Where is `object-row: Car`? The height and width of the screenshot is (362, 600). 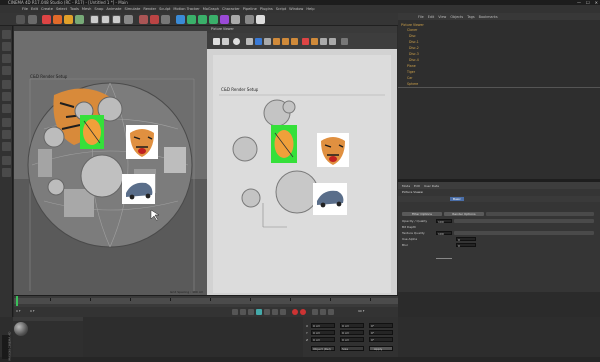 object-row: Car is located at coordinates (502, 78).